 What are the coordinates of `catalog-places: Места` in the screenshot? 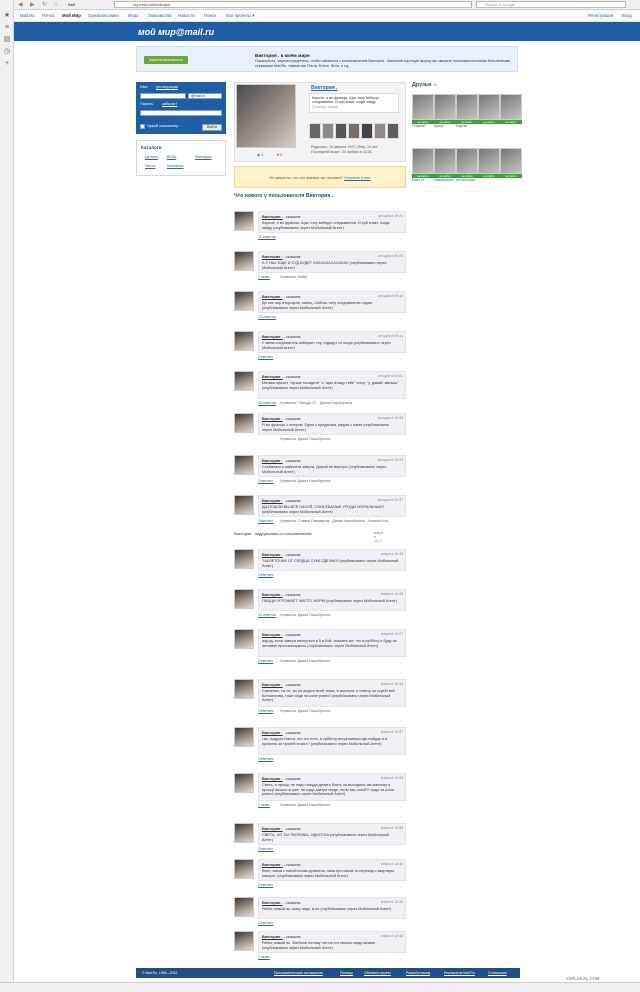 It's located at (150, 166).